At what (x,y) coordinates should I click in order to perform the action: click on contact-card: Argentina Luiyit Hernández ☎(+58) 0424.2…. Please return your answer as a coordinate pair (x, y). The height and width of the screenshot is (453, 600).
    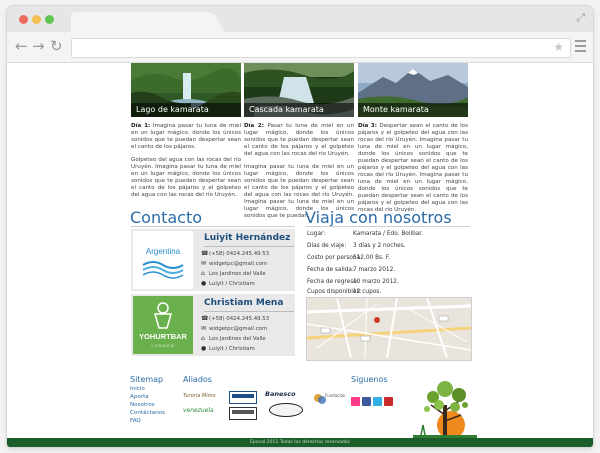
    Looking at the image, I should click on (213, 260).